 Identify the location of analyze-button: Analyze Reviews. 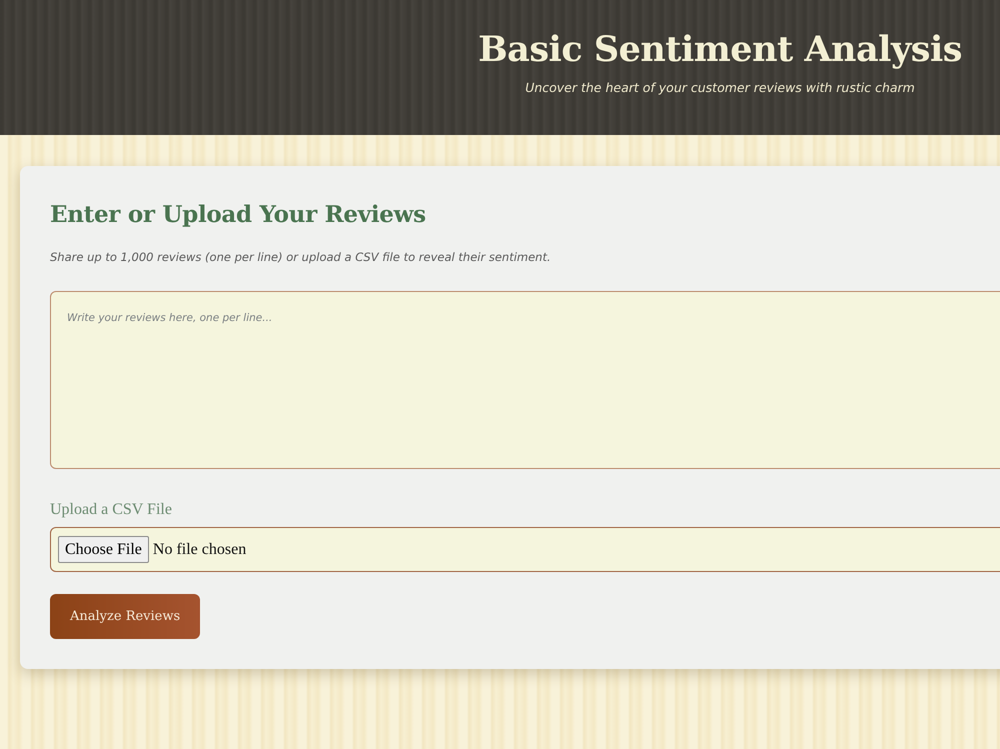
(125, 616).